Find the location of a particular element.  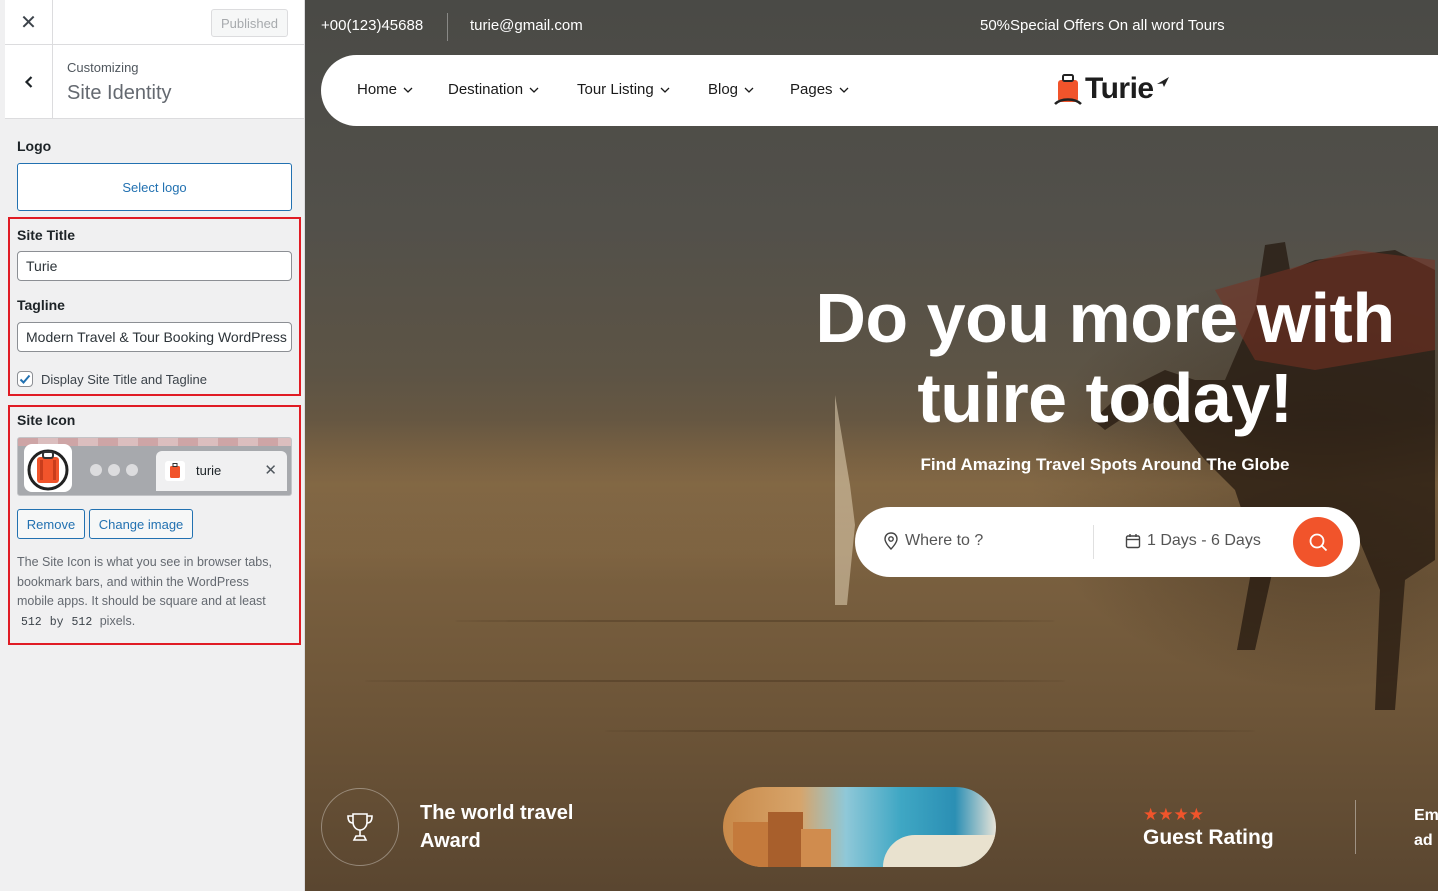

search-icon is located at coordinates (1318, 542).